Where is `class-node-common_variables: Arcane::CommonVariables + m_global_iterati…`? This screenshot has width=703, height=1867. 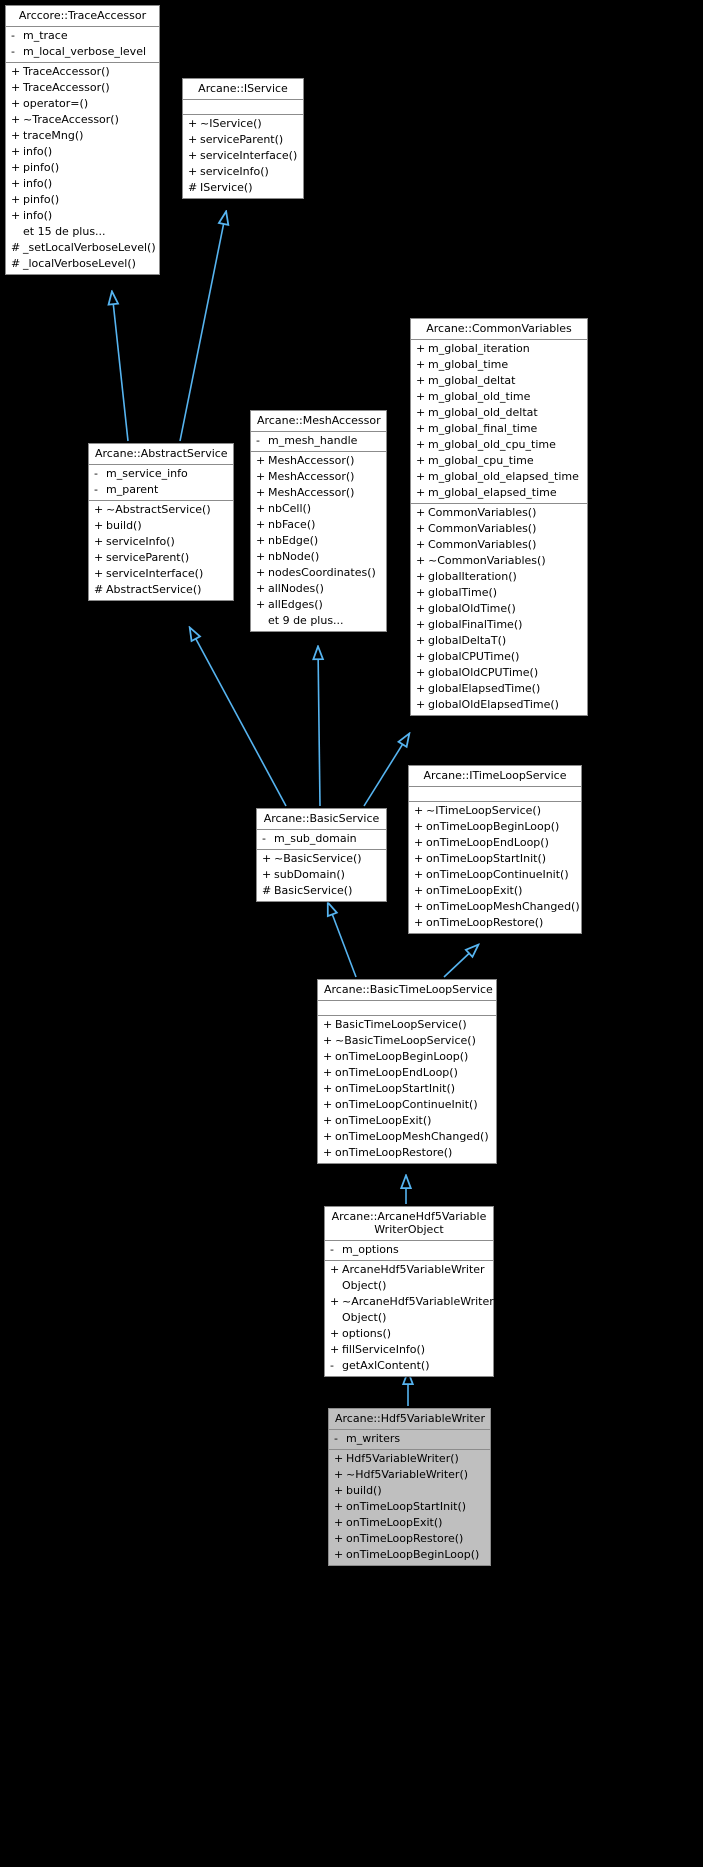
class-node-common_variables: Arcane::CommonVariables + m_global_iterati… is located at coordinates (499, 517).